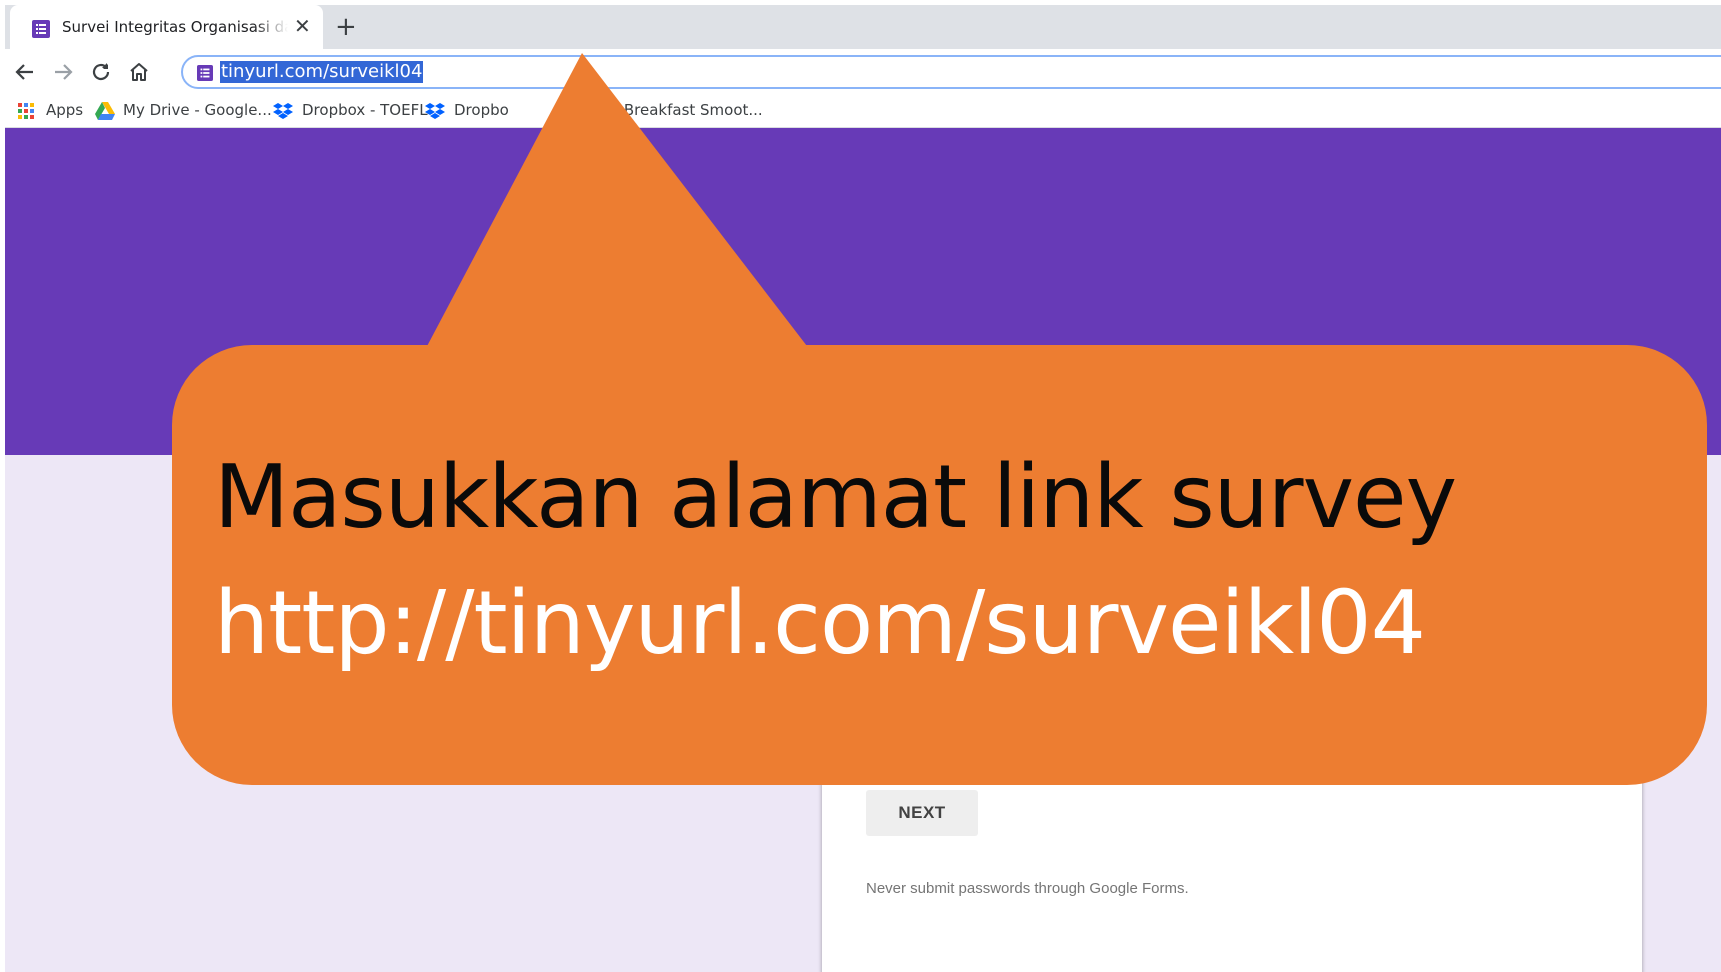 Image resolution: width=1721 pixels, height=972 pixels. I want to click on callout-instruction: Masukkan alamat link survey, so click(835, 497).